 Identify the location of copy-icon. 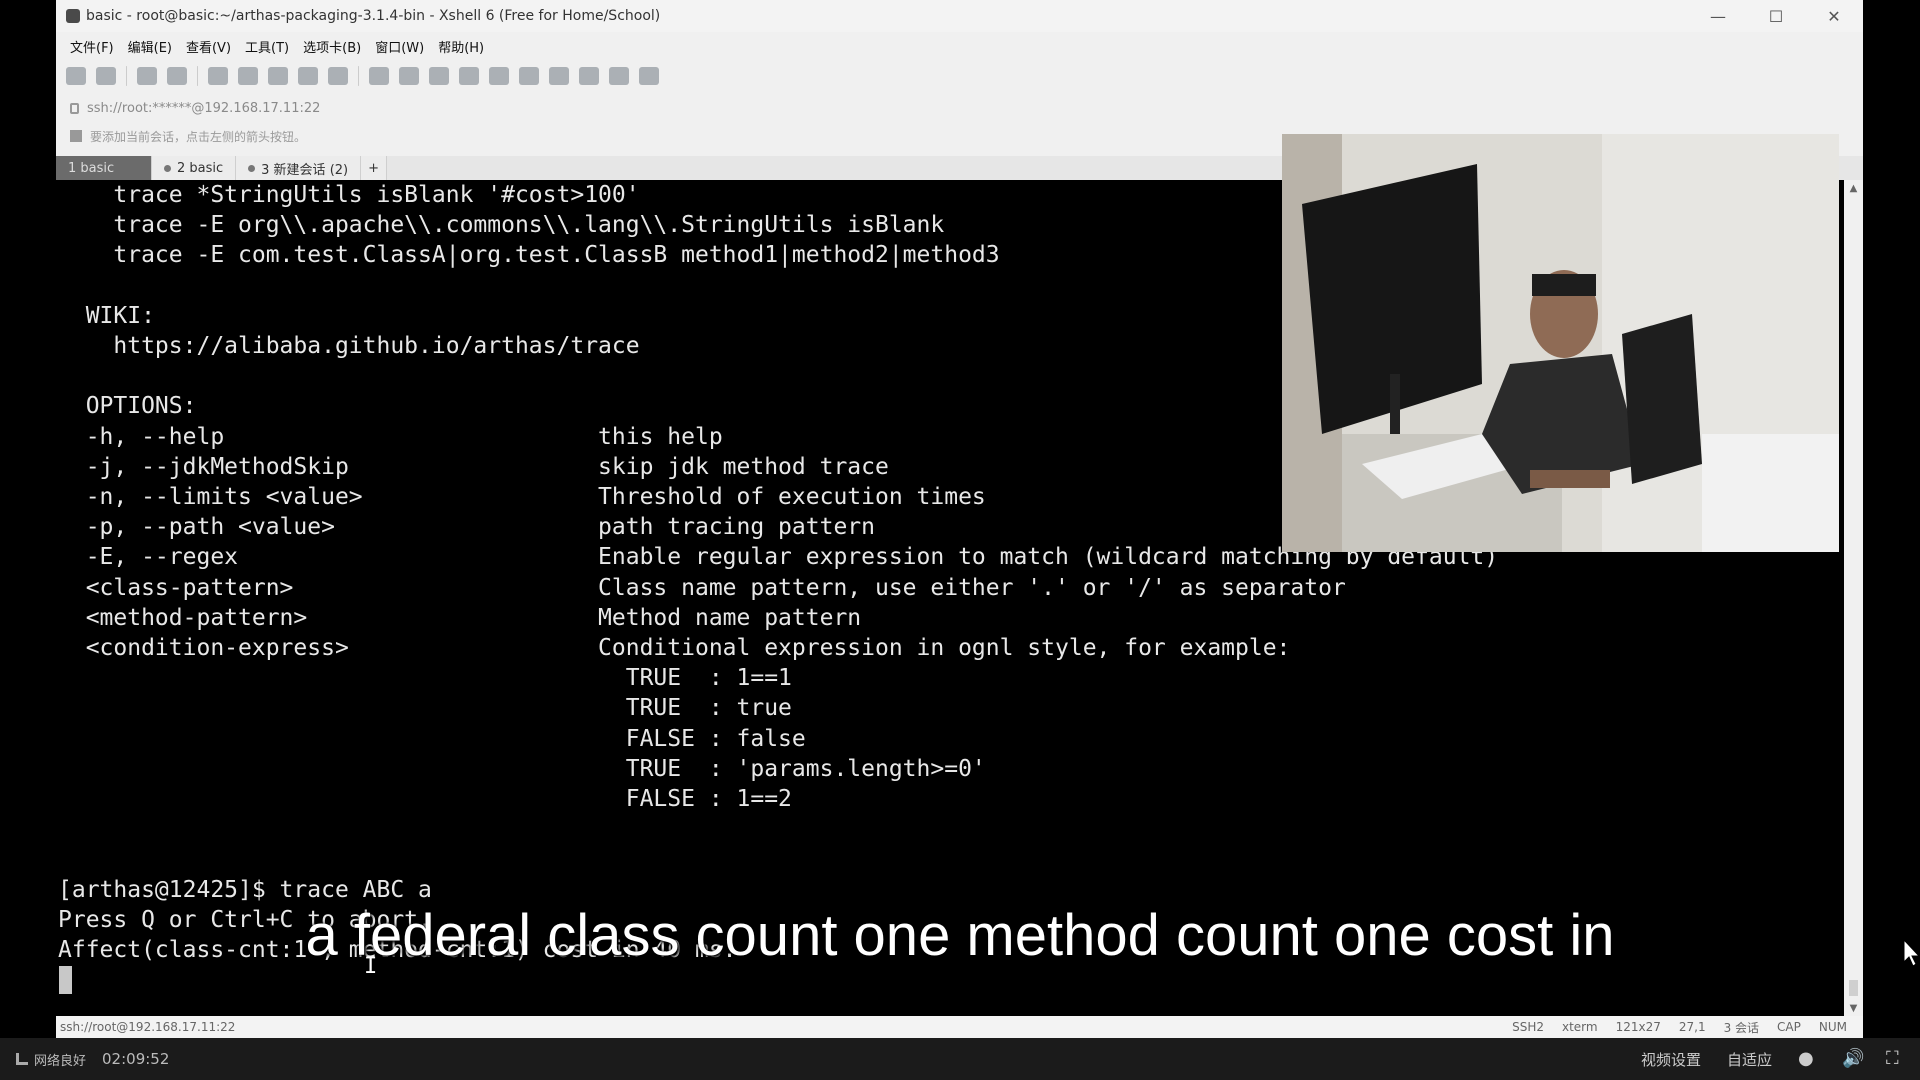
(147, 76).